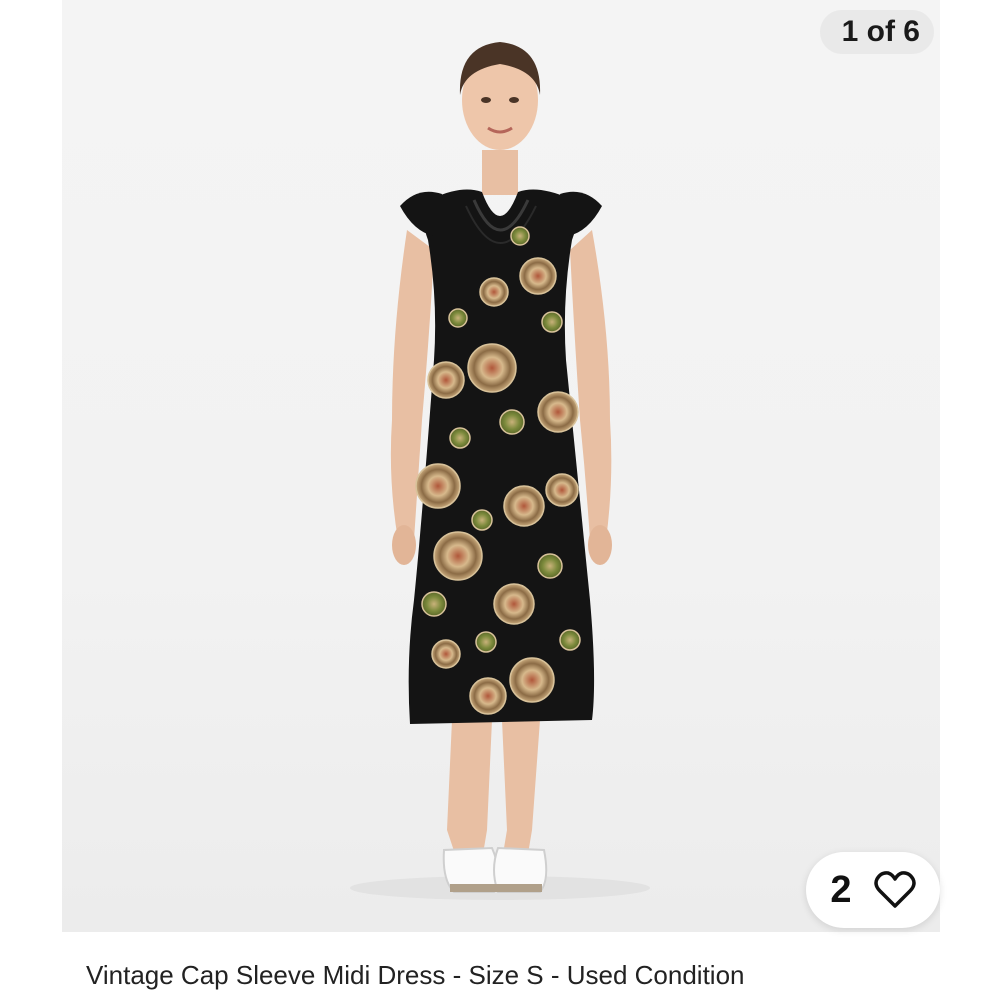 The image size is (1000, 1000). What do you see at coordinates (876, 32) in the screenshot?
I see `image-counter: 1 of 6` at bounding box center [876, 32].